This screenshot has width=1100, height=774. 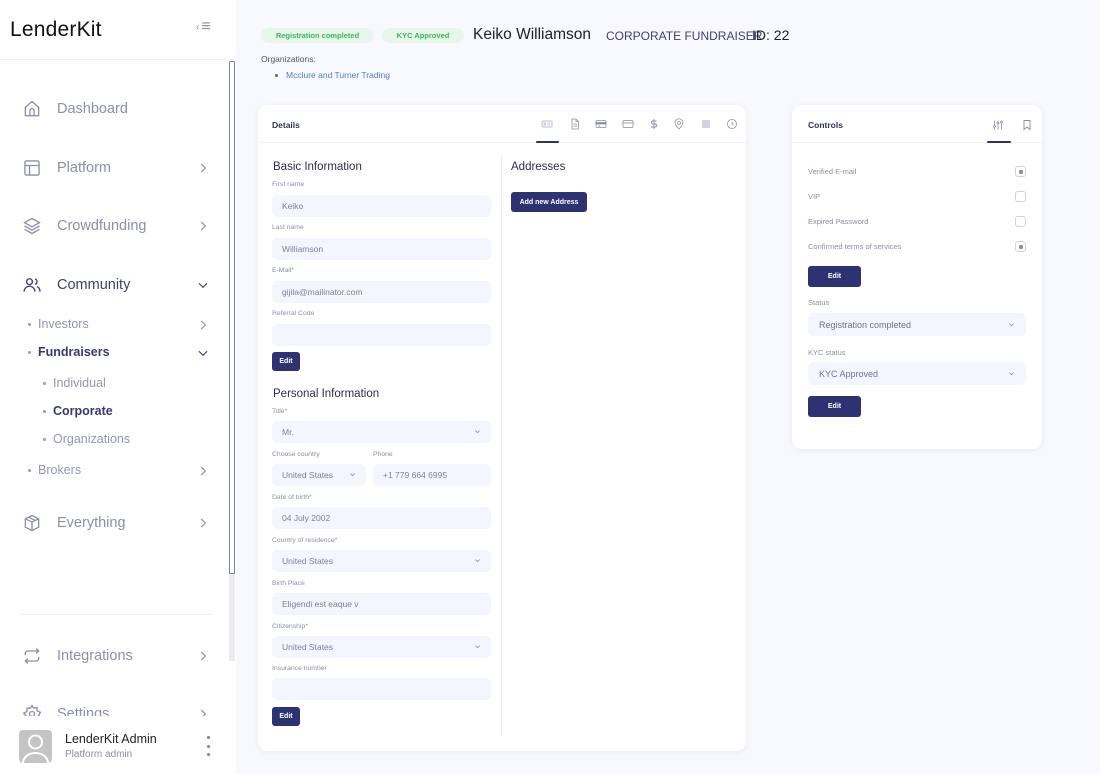 I want to click on avatar, so click(x=35, y=746).